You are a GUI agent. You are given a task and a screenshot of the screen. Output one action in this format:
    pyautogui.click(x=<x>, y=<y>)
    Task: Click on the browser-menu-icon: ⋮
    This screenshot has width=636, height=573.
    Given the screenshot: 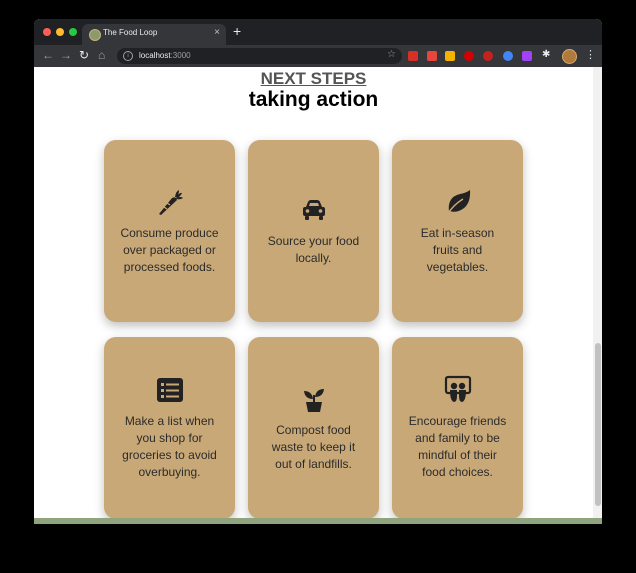 What is the action you would take?
    pyautogui.click(x=590, y=55)
    